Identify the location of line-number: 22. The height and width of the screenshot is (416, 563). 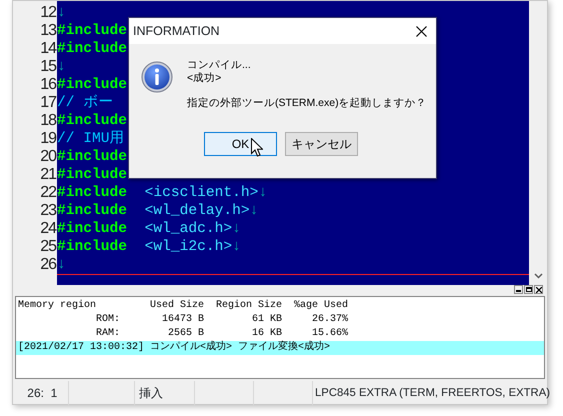
(48, 192).